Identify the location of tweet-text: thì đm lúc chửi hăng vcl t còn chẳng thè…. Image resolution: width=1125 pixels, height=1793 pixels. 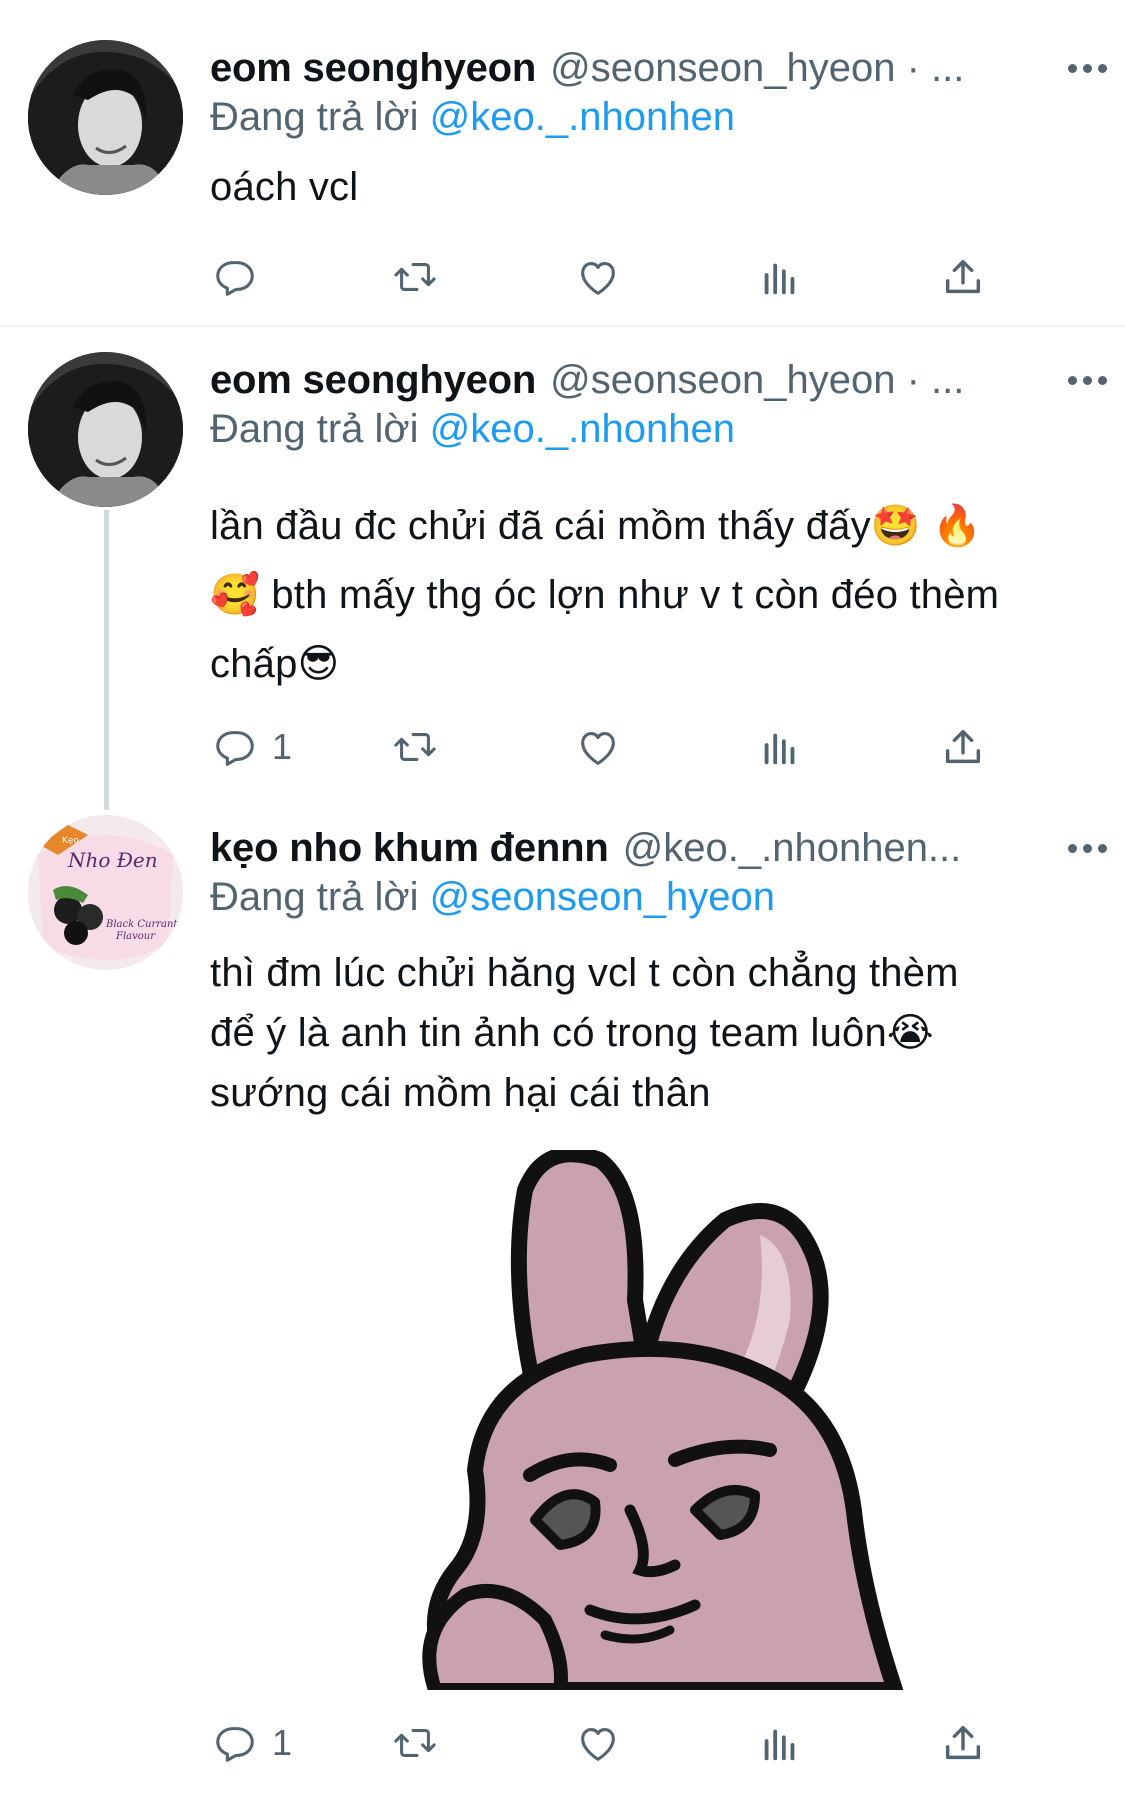
(657, 1033).